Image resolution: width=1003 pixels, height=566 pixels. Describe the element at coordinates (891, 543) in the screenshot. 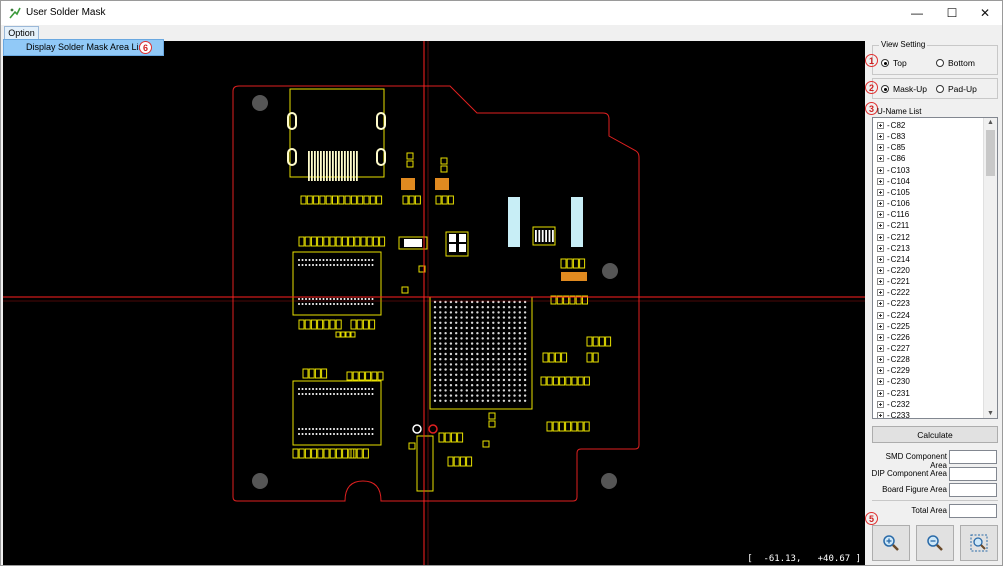

I see `zoom-in-button` at that location.